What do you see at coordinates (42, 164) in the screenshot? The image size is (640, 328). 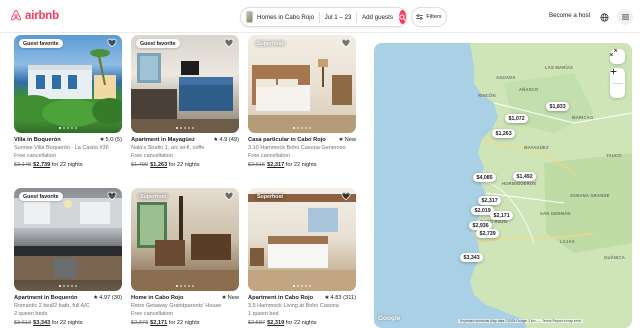 I see `discounted-price: $2,739` at bounding box center [42, 164].